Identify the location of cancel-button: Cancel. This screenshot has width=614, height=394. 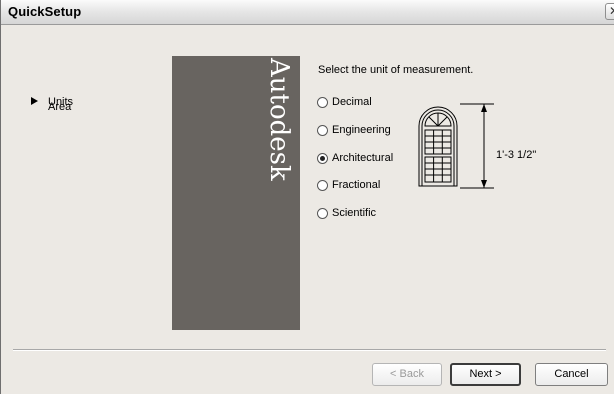
(571, 374).